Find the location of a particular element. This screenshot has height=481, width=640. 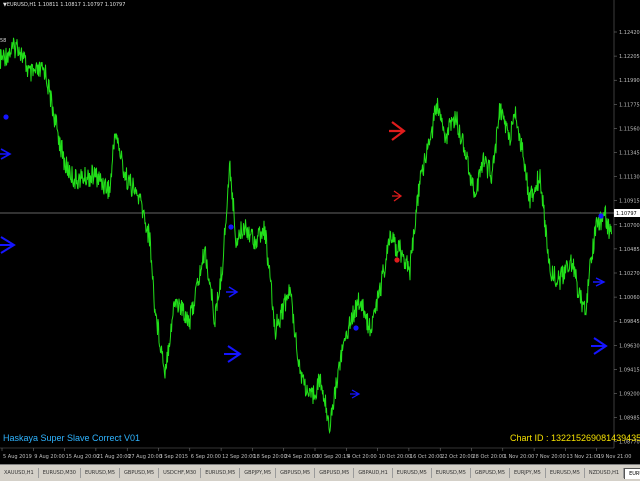

price-tick-label: 1.09200 is located at coordinates (629, 395).